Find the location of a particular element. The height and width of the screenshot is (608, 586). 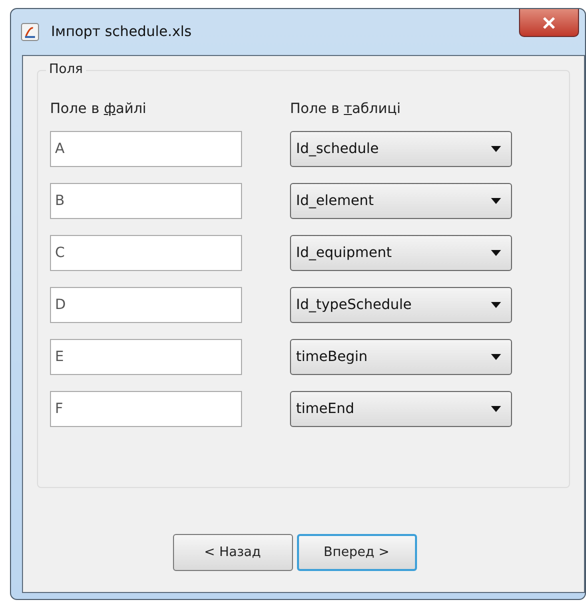

input-field: A is located at coordinates (146, 149).